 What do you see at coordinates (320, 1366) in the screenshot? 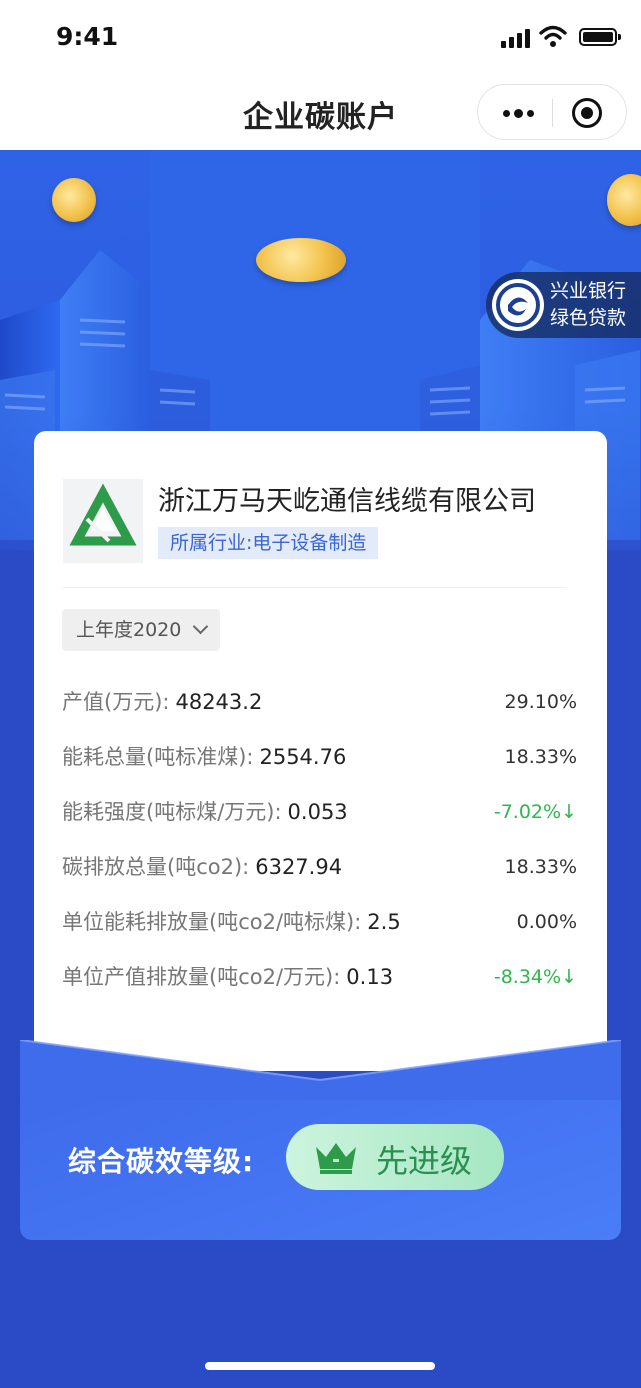
I see `home-indicator` at bounding box center [320, 1366].